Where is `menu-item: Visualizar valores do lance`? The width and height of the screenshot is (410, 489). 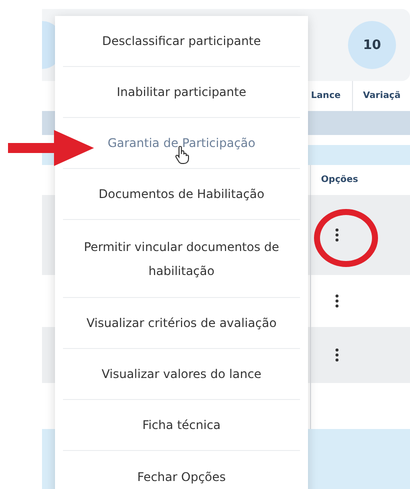 menu-item: Visualizar valores do lance is located at coordinates (181, 374).